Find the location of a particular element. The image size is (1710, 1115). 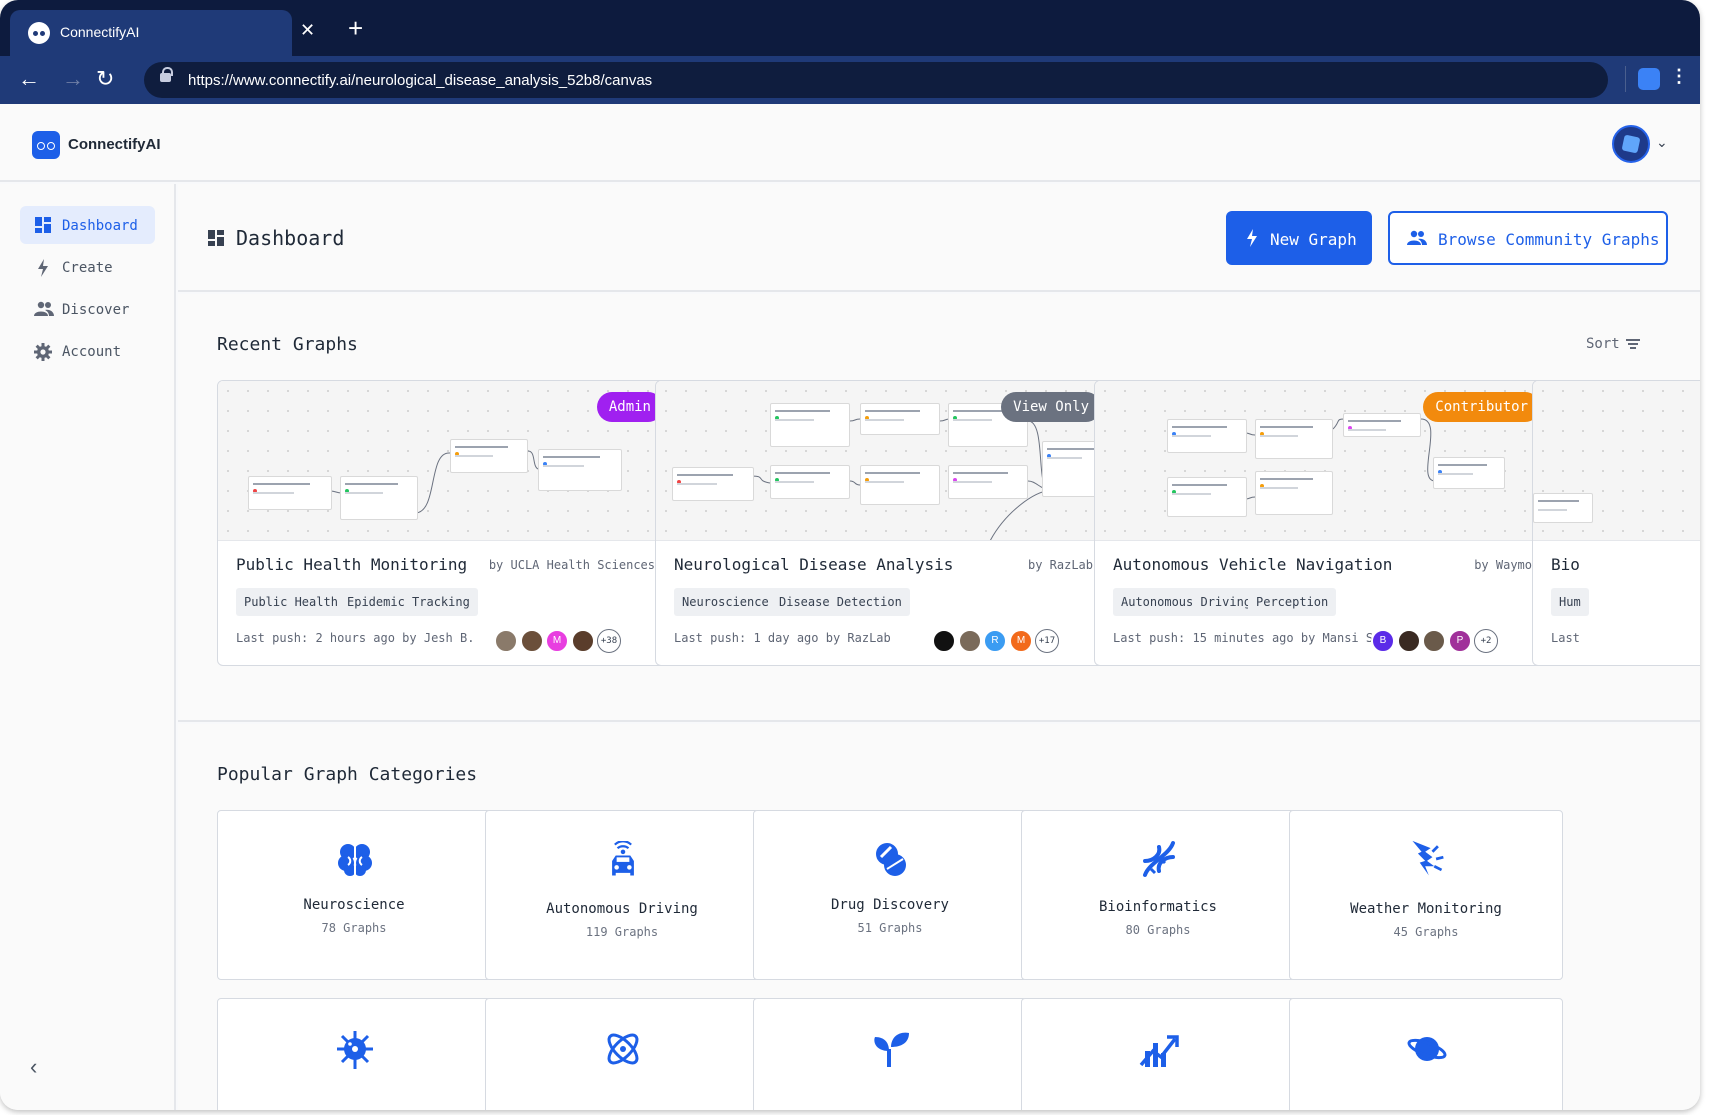

tab-strip: ConnectifyAI ✕ + is located at coordinates (850, 28).